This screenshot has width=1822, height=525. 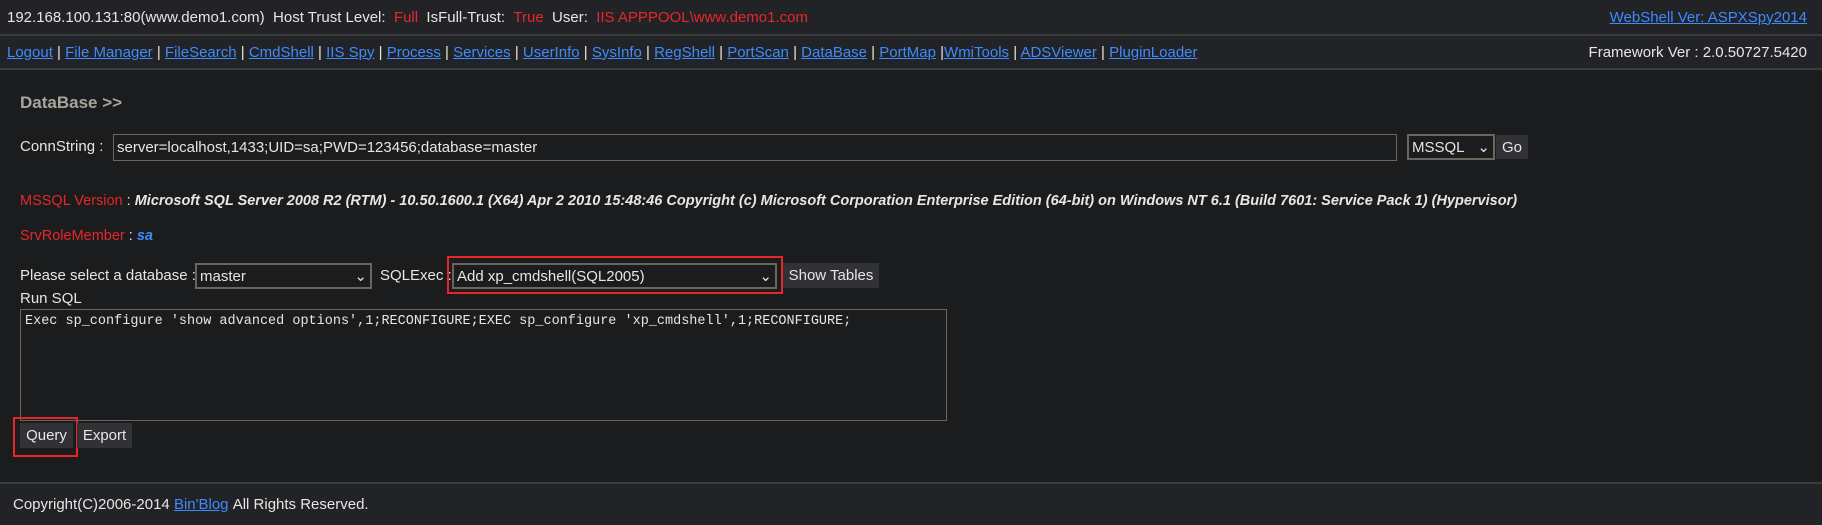 What do you see at coordinates (466, 17) in the screenshot?
I see `fulltrust-label: IsFull-Trust:` at bounding box center [466, 17].